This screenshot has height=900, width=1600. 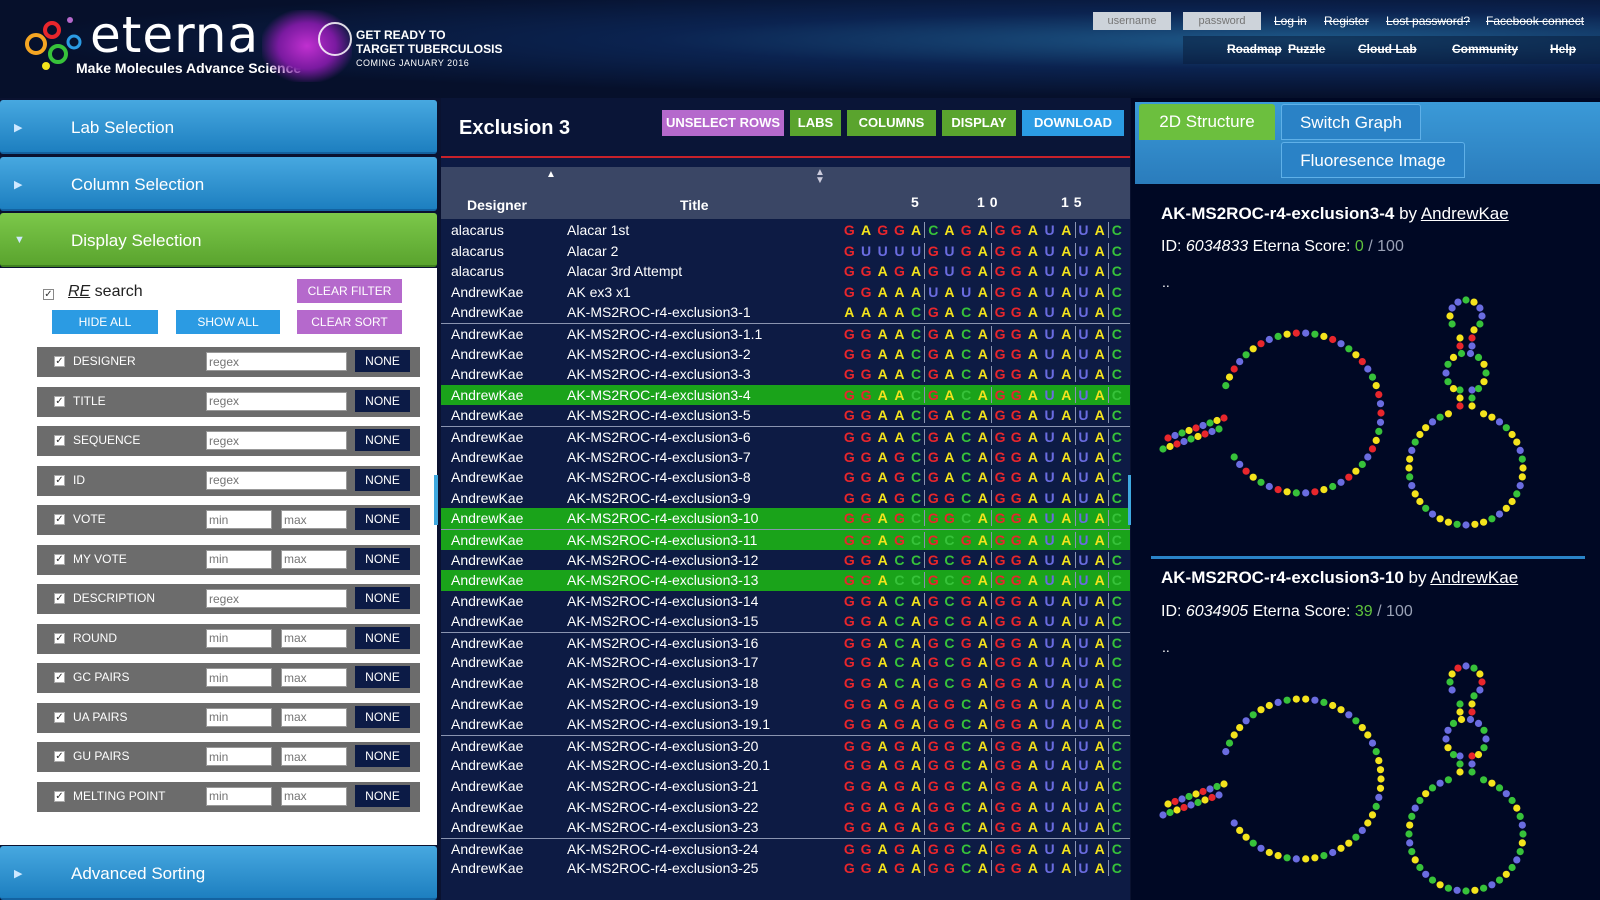 I want to click on password-input, so click(x=1222, y=21).